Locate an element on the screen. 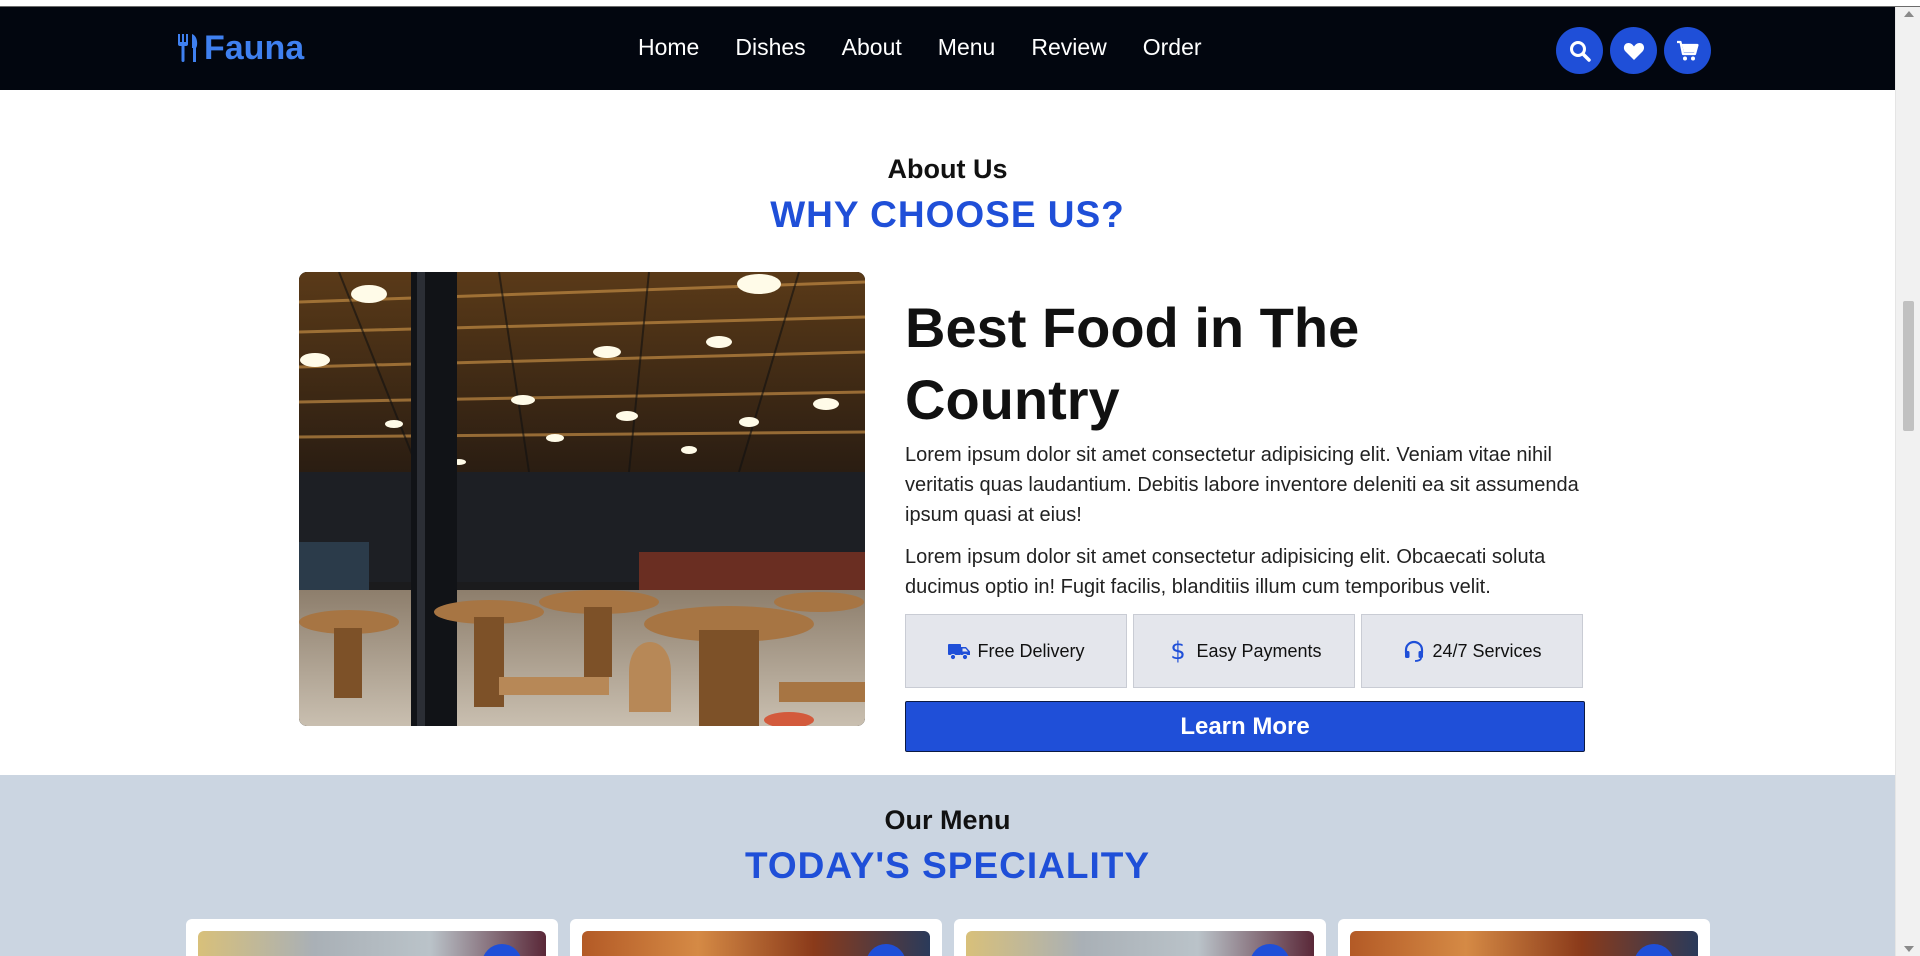 The width and height of the screenshot is (1920, 956). cart-button is located at coordinates (1687, 50).